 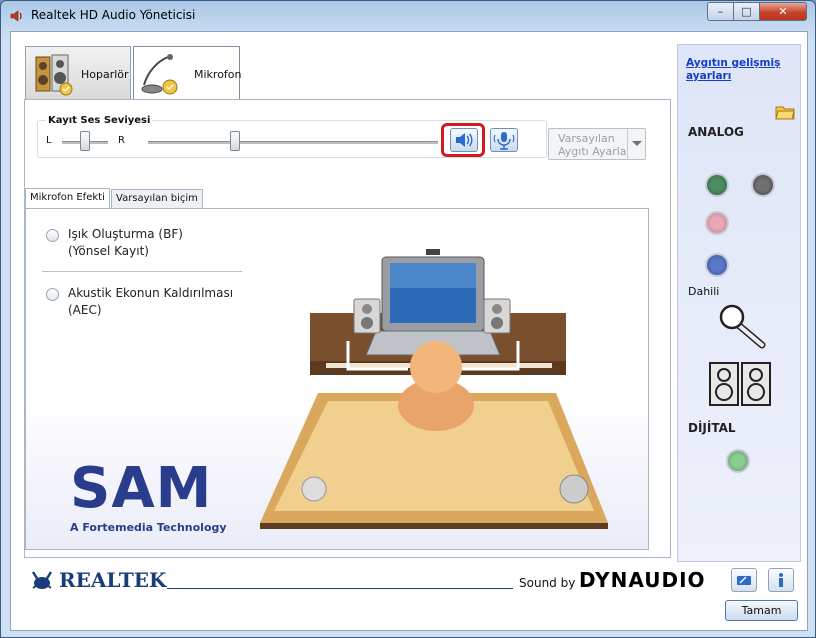 I want to click on internal-label: Dahili, so click(x=704, y=291).